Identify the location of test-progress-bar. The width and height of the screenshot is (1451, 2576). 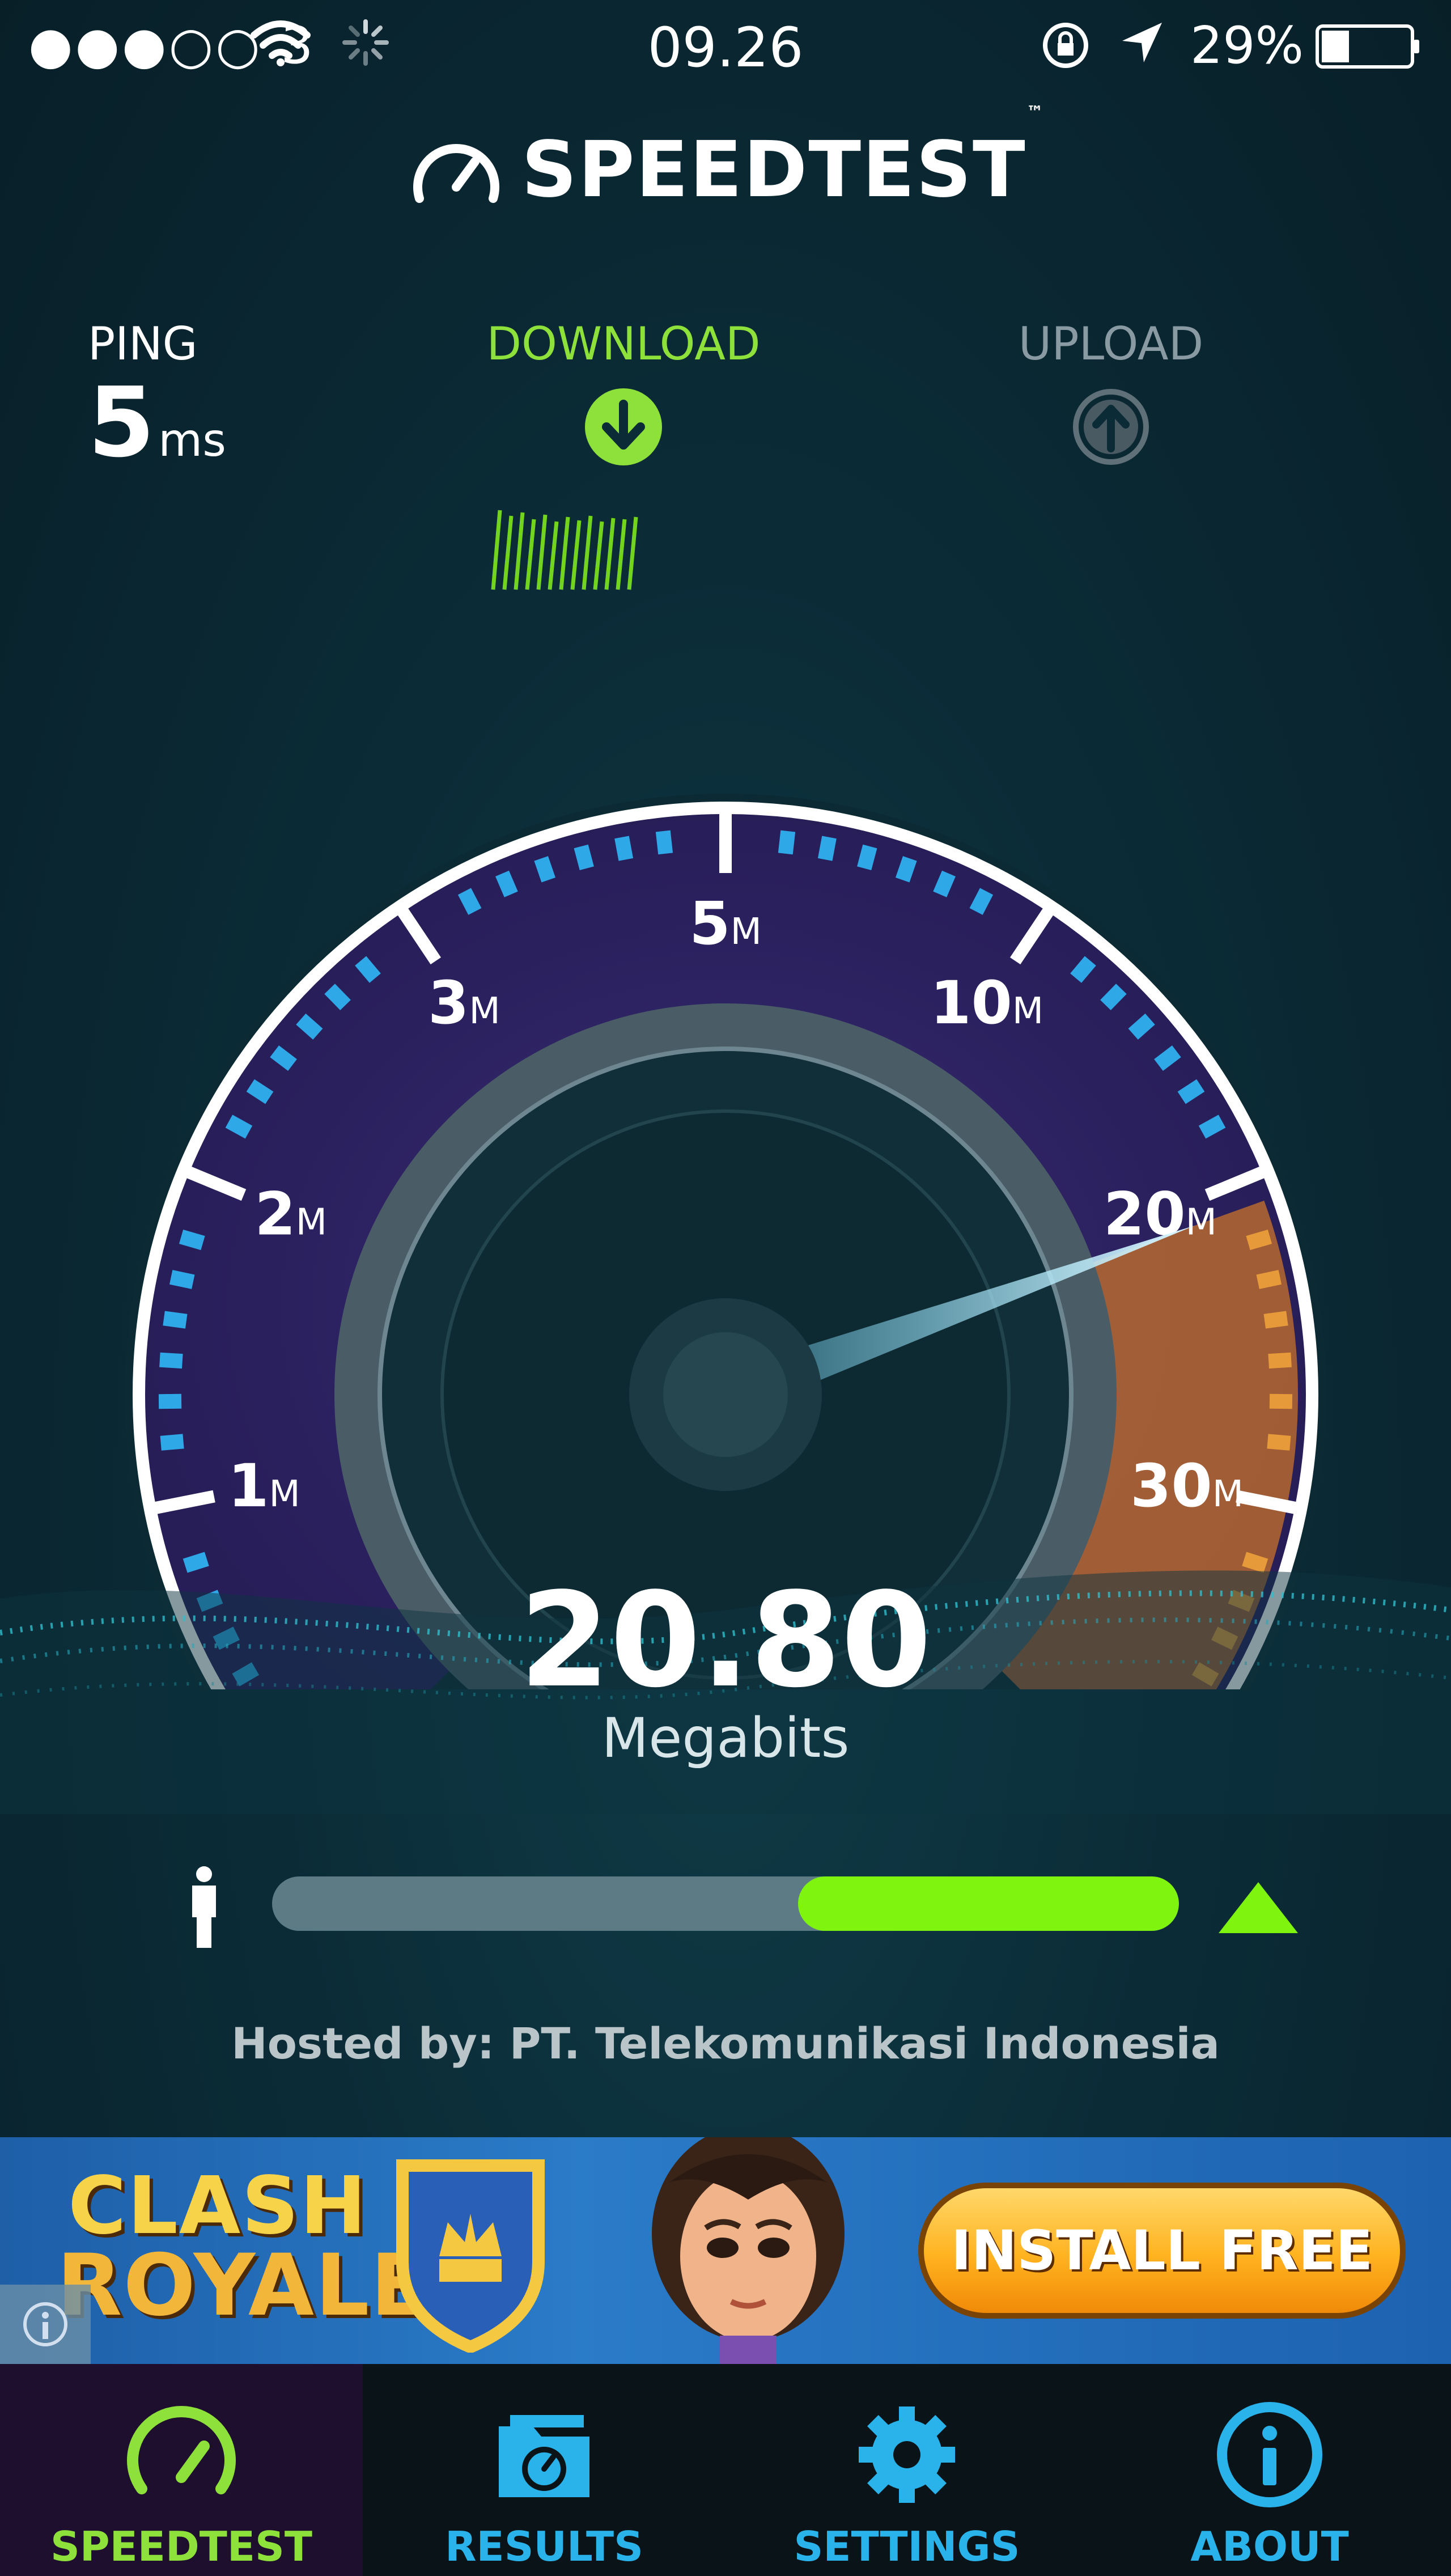
(725, 1903).